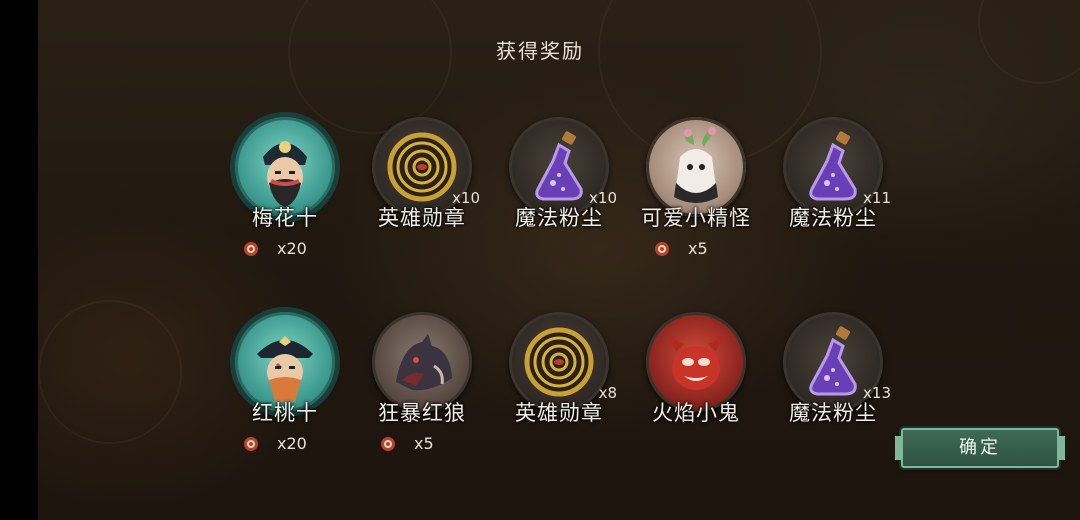 This screenshot has width=1080, height=520. I want to click on reward-item: 火焰小鬼, so click(696, 387).